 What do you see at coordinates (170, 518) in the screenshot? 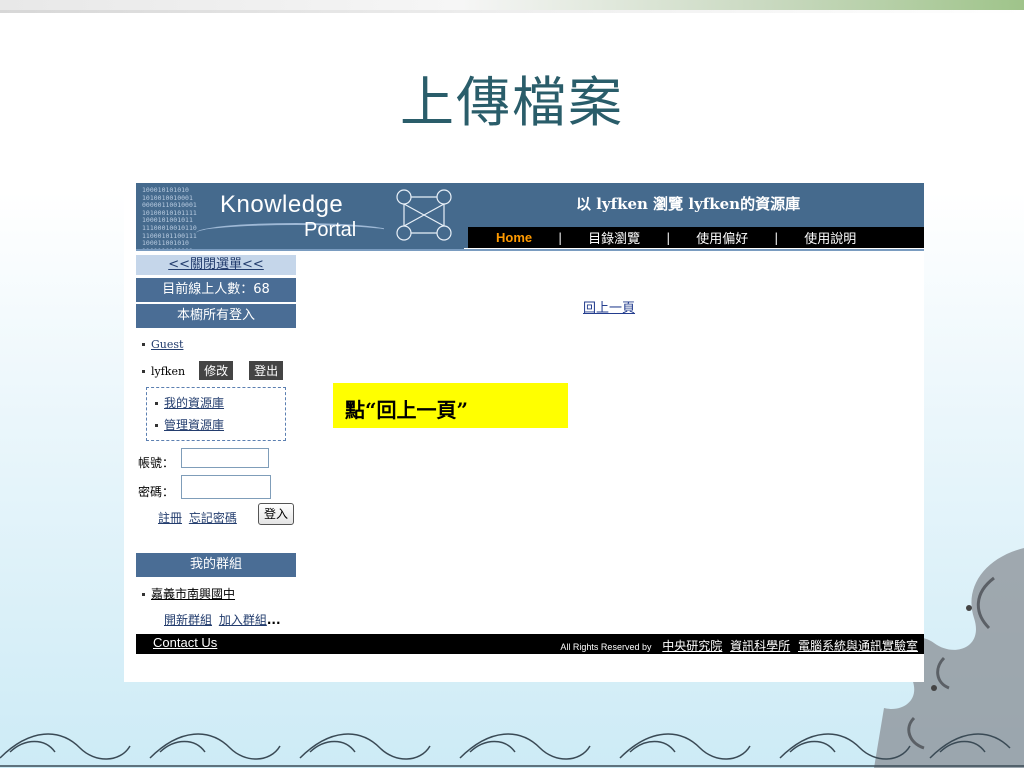
I see `register-link: 註冊` at bounding box center [170, 518].